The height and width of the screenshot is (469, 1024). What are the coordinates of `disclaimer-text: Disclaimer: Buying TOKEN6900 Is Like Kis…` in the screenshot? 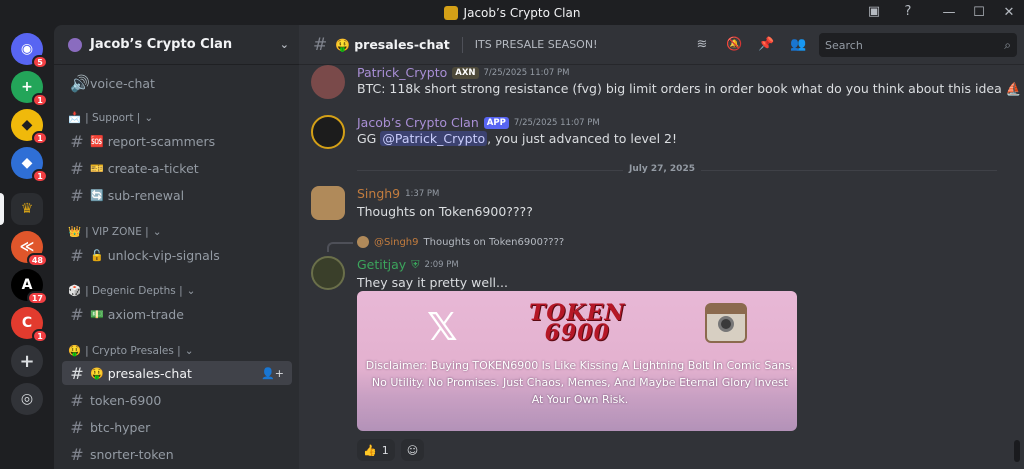 It's located at (580, 382).